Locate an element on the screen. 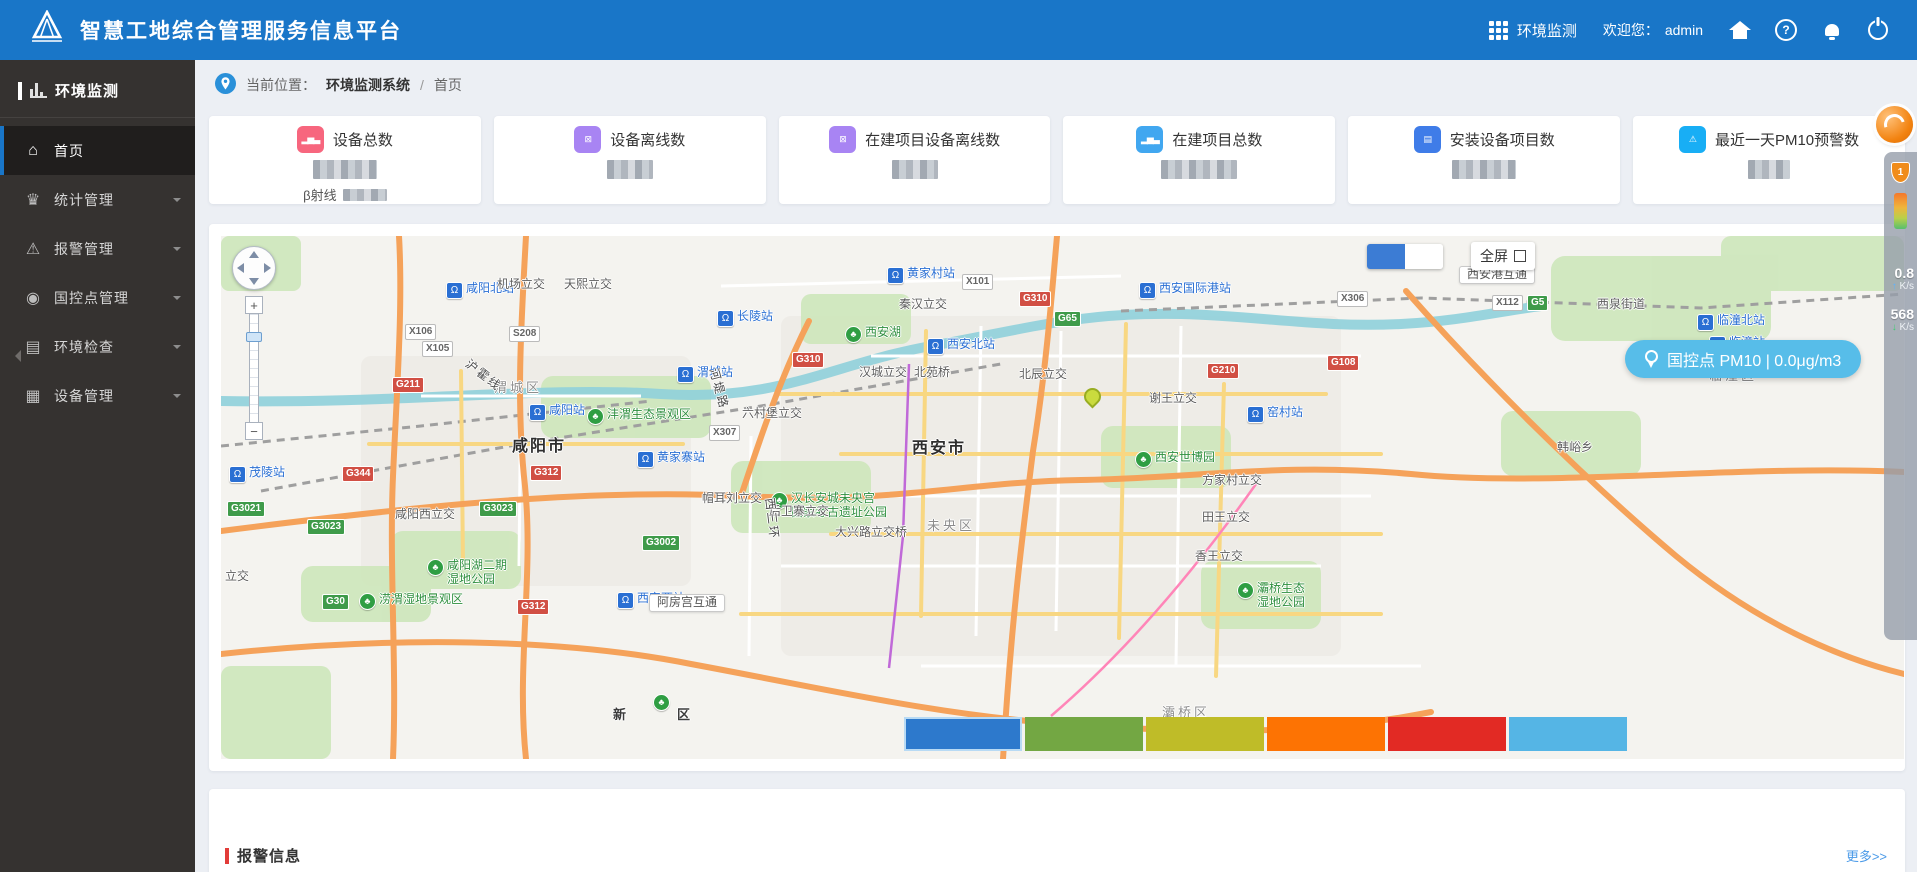 This screenshot has height=872, width=1917. alarm-more-link: 更多>> is located at coordinates (1866, 855).